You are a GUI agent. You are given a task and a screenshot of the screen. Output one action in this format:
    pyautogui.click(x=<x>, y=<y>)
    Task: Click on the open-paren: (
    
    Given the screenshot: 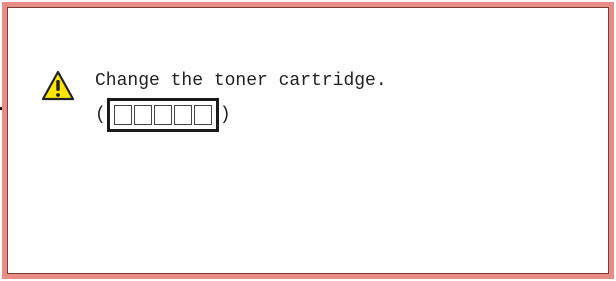 What is the action you would take?
    pyautogui.click(x=100, y=115)
    